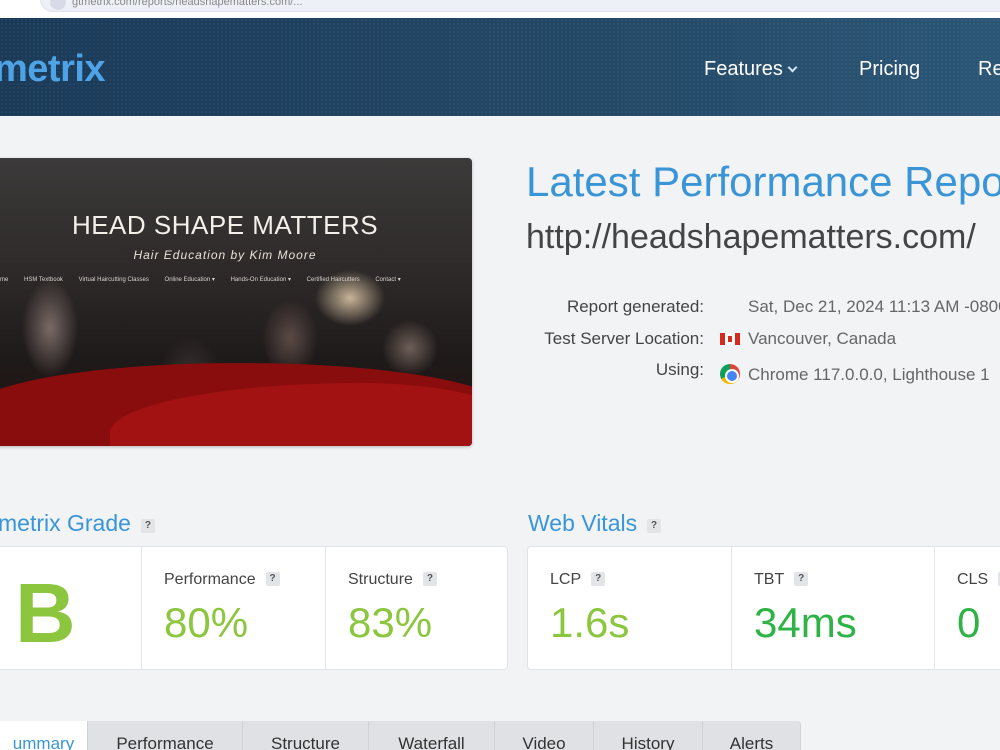 The width and height of the screenshot is (1000, 750). Describe the element at coordinates (165, 735) in the screenshot. I see `tab-performance: Performance` at that location.